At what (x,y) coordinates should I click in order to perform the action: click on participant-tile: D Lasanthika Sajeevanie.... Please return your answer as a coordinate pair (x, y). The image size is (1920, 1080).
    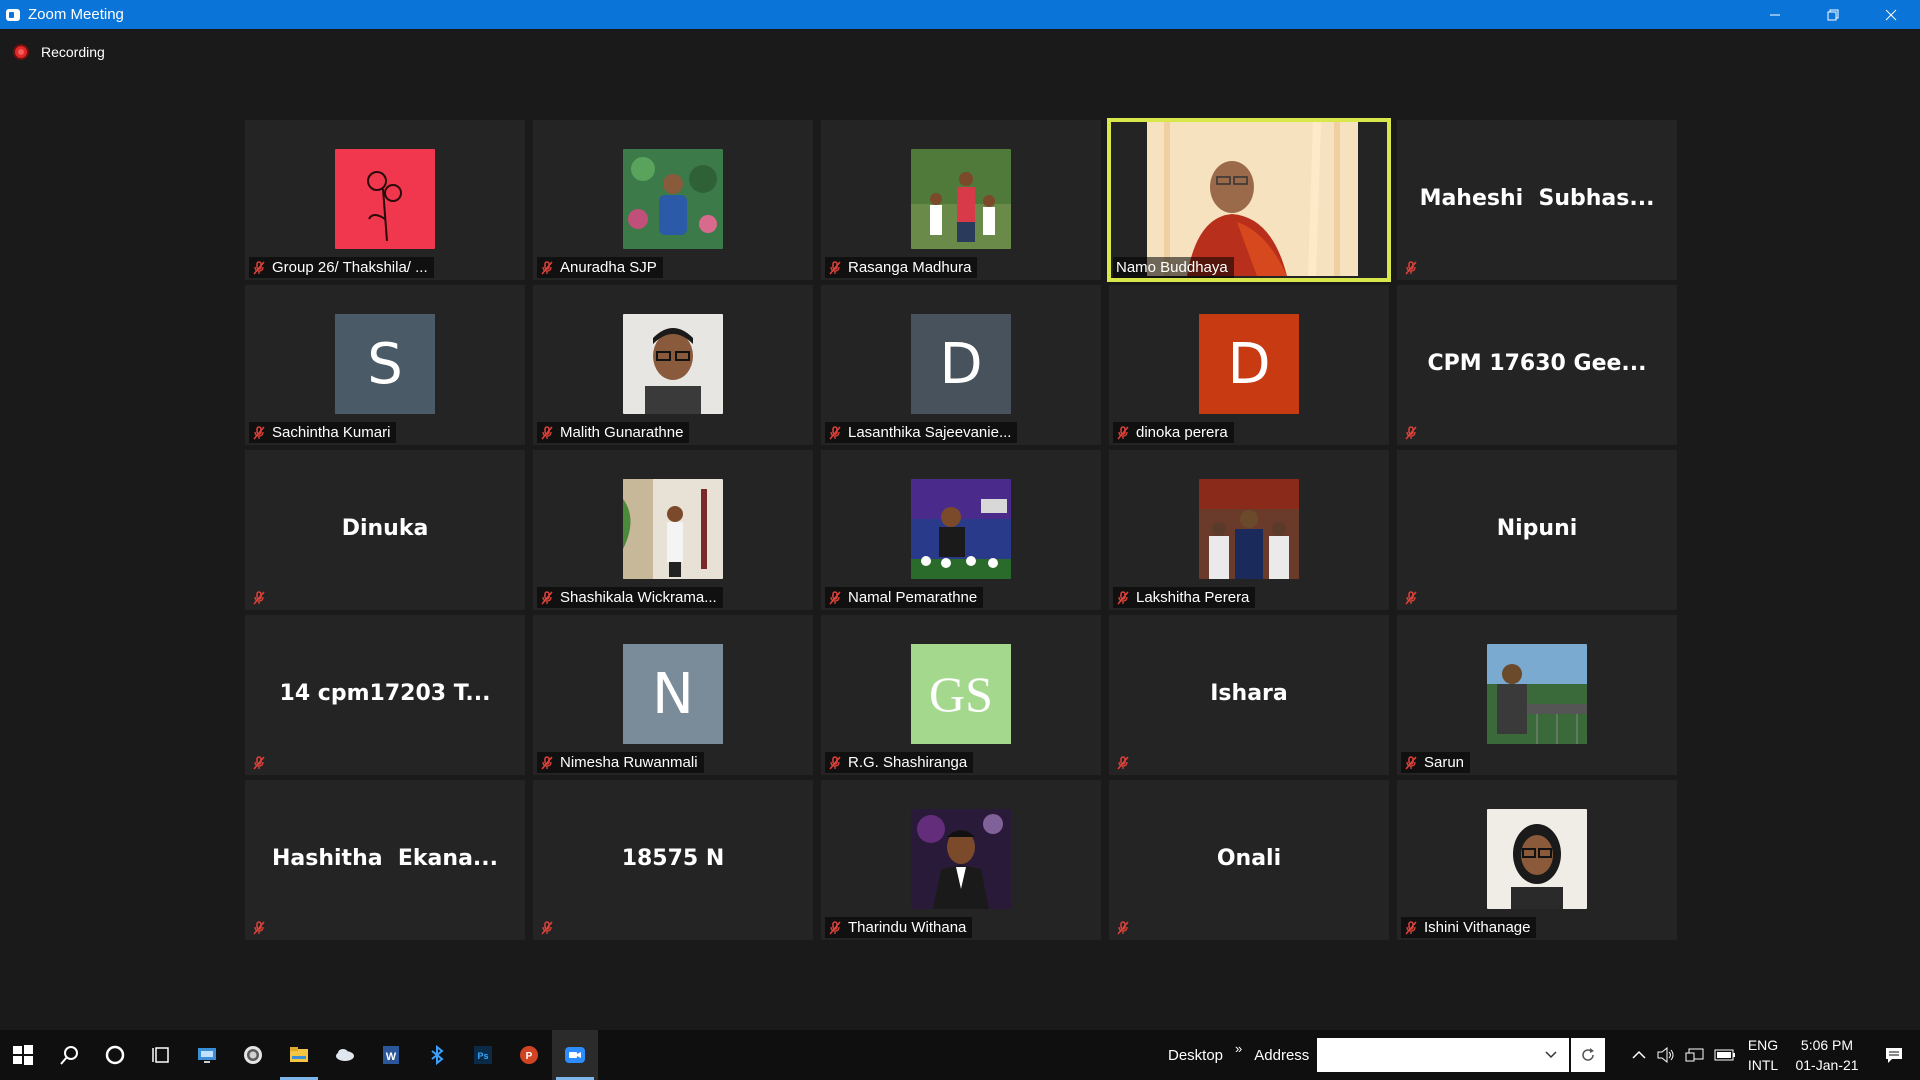
    Looking at the image, I should click on (961, 365).